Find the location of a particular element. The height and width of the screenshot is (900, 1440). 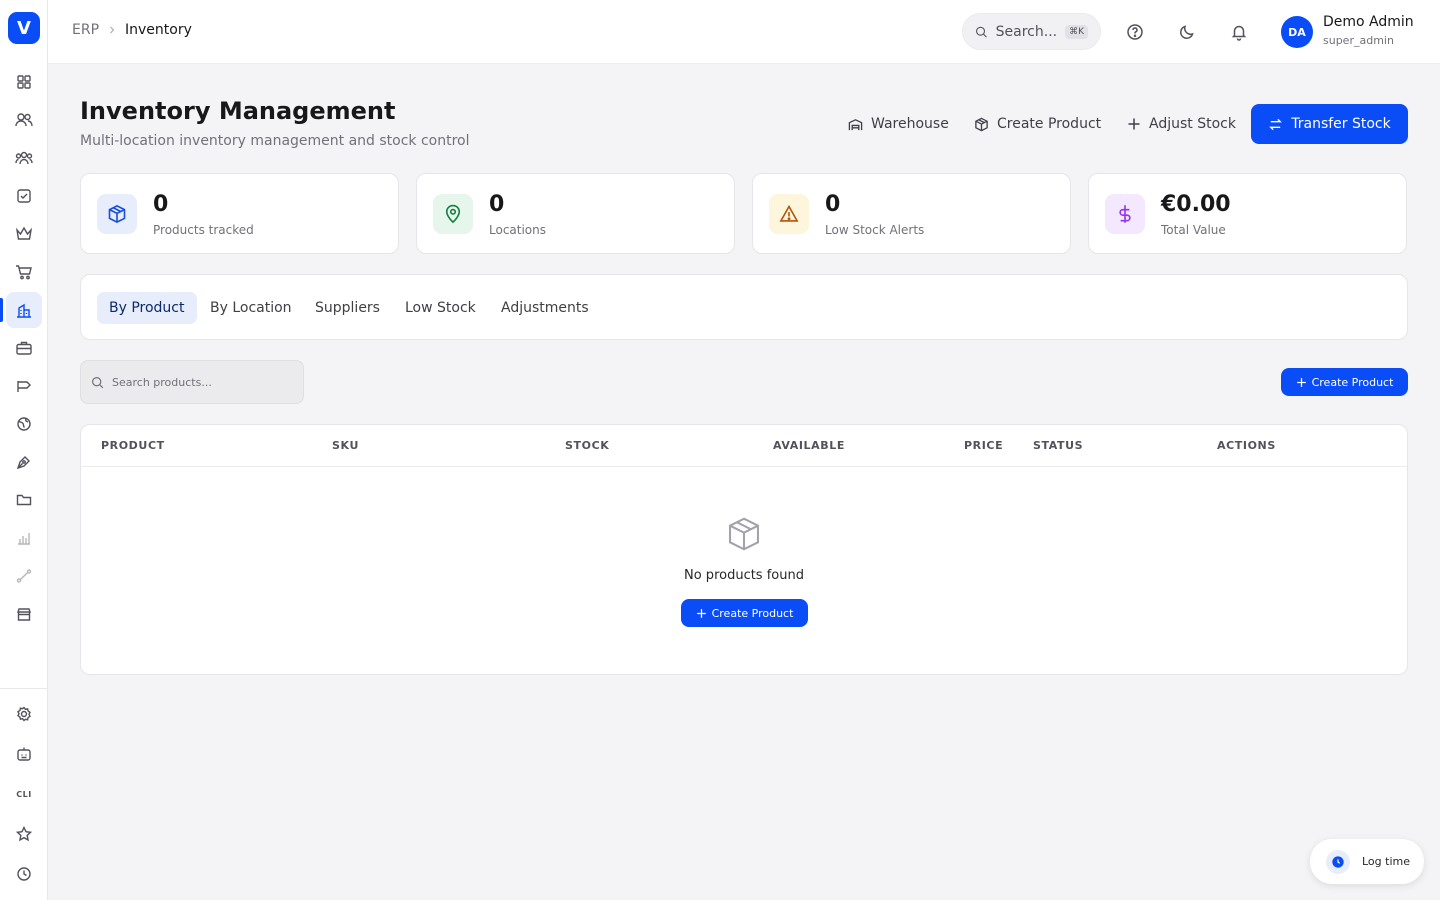

cli-label: CLI is located at coordinates (24, 794).